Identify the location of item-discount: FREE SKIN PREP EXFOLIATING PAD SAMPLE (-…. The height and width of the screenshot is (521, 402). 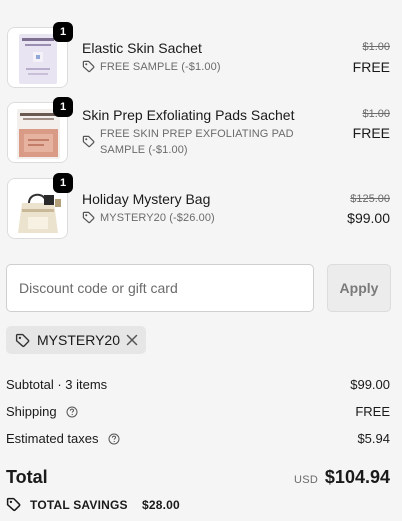
(198, 142).